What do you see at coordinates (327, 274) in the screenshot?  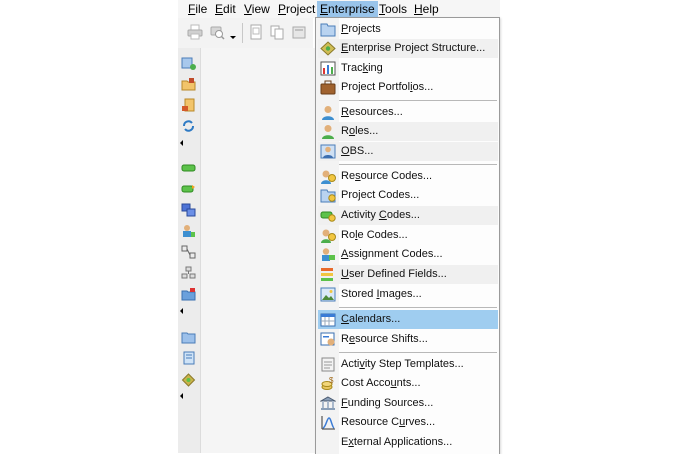 I see `udf-icon` at bounding box center [327, 274].